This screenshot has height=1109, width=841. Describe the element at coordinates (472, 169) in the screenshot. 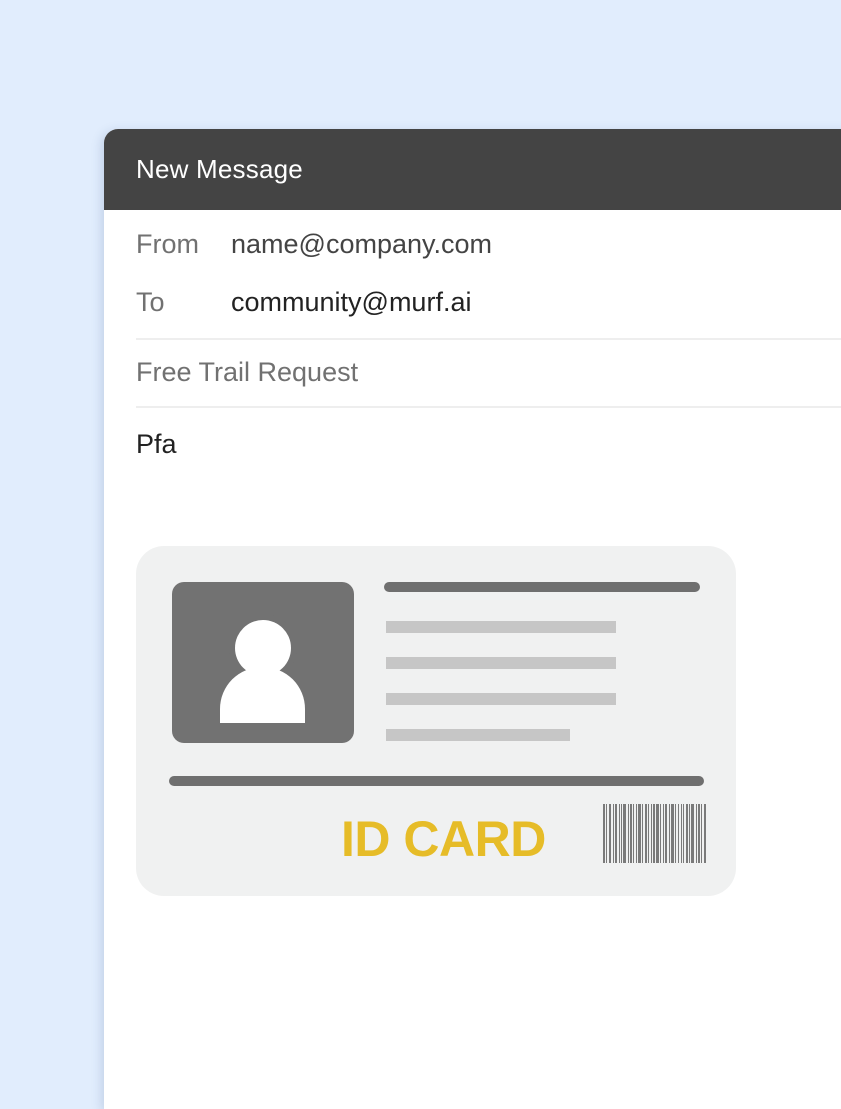

I see `compose-titlebar: New Message` at that location.